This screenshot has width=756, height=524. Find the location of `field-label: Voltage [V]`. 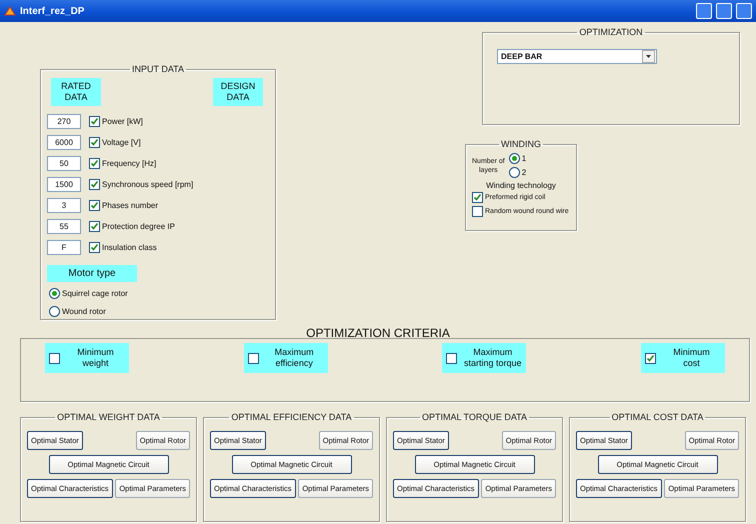

field-label: Voltage [V] is located at coordinates (121, 142).